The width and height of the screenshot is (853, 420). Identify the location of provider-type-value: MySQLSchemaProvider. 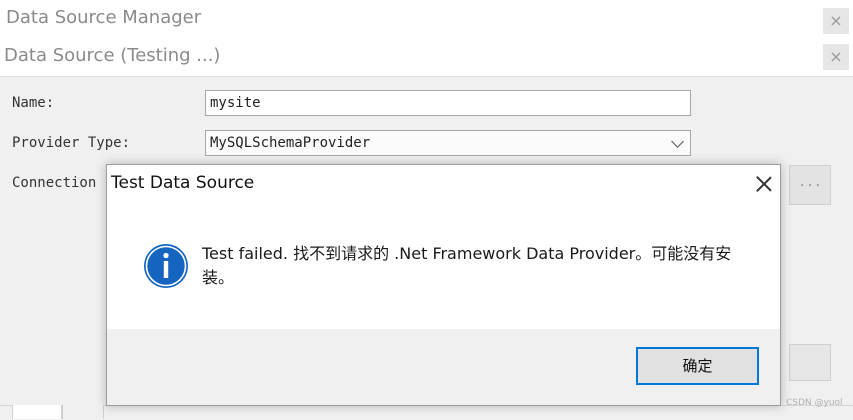
(290, 143).